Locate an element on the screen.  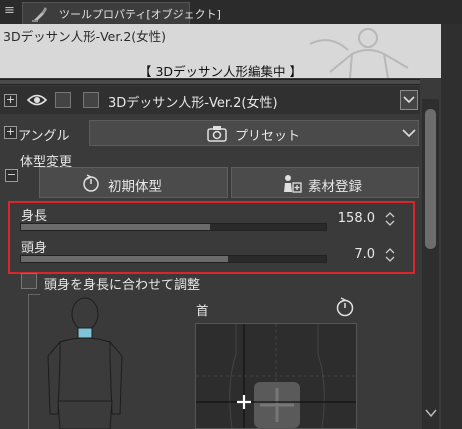
menu-icon: ≡ is located at coordinates (11, 11).